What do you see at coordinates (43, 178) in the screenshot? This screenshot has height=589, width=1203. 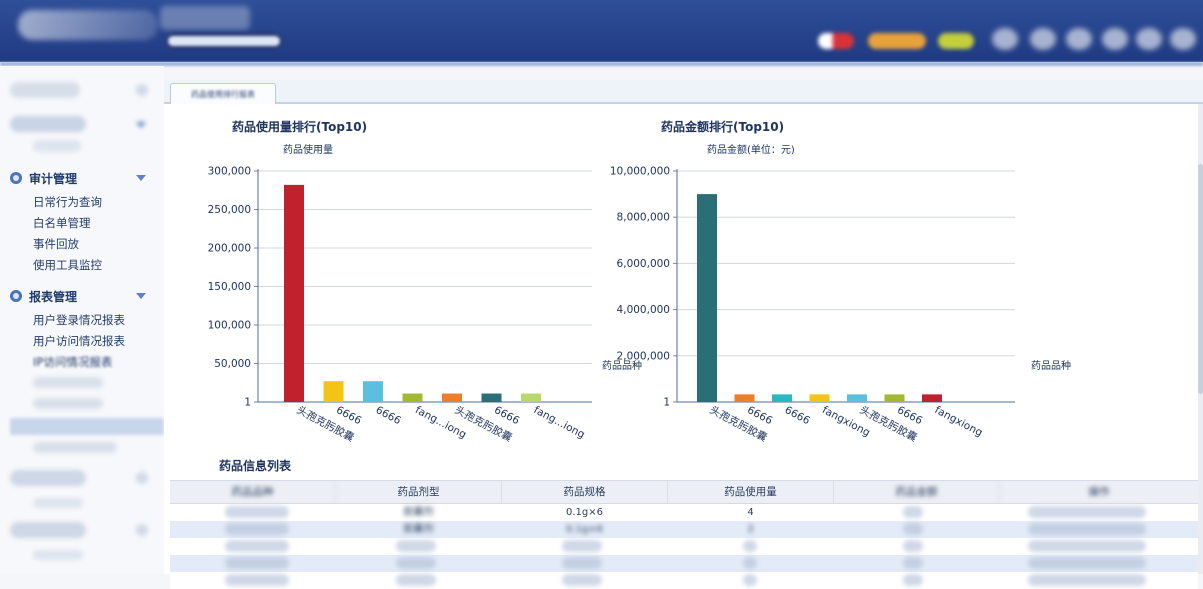 I see `sidebar-section-audit: 审计管理` at bounding box center [43, 178].